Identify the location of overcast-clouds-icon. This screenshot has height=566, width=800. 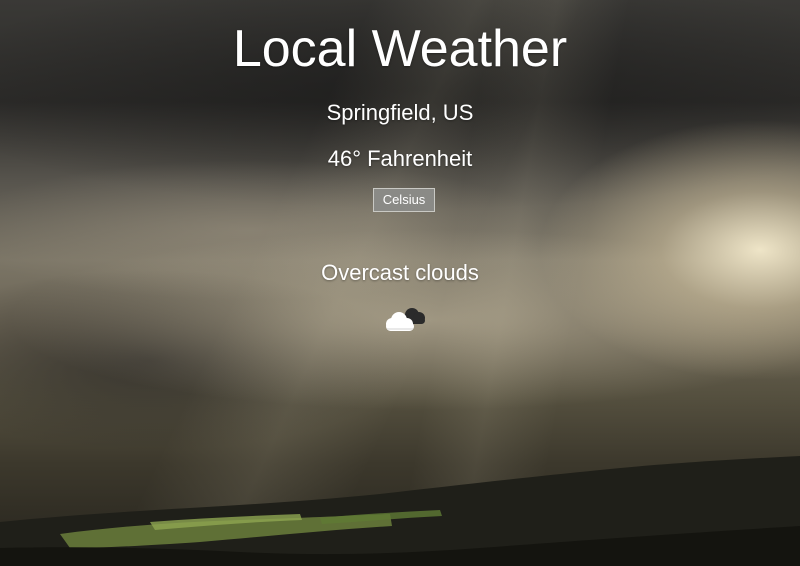
(405, 319).